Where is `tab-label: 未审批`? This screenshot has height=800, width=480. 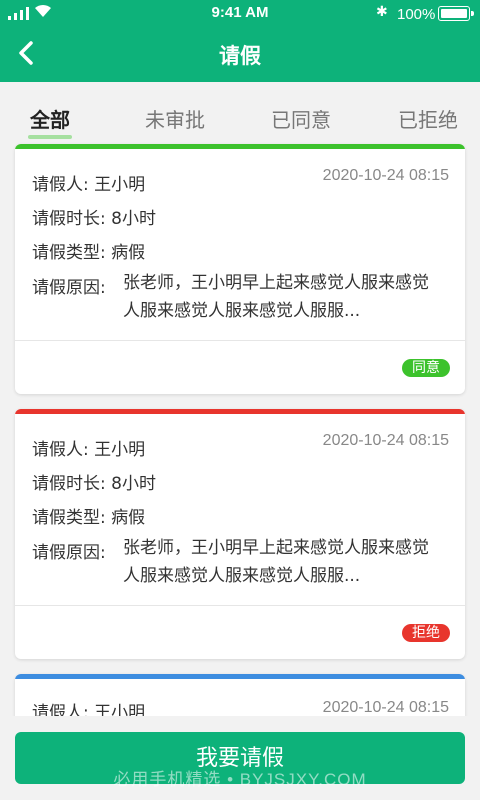
tab-label: 未审批 is located at coordinates (175, 120).